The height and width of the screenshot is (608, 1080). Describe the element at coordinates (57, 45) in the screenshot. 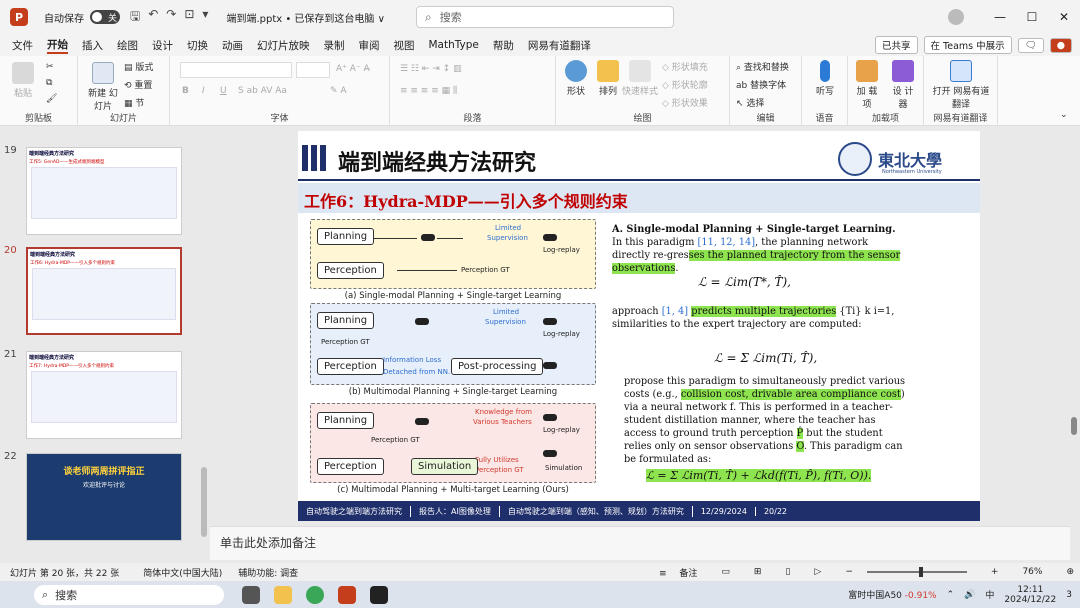

I see `tab-home: 开始` at that location.